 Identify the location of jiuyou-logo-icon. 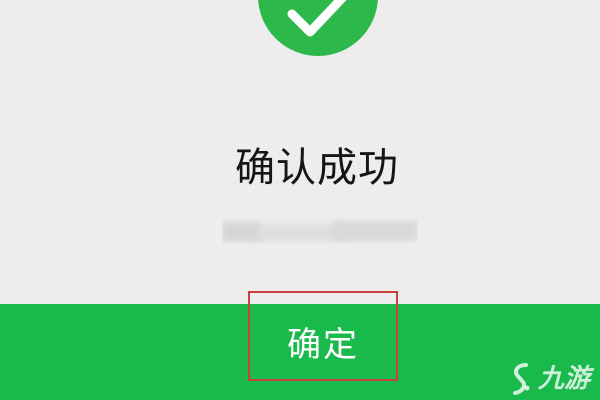
(521, 379).